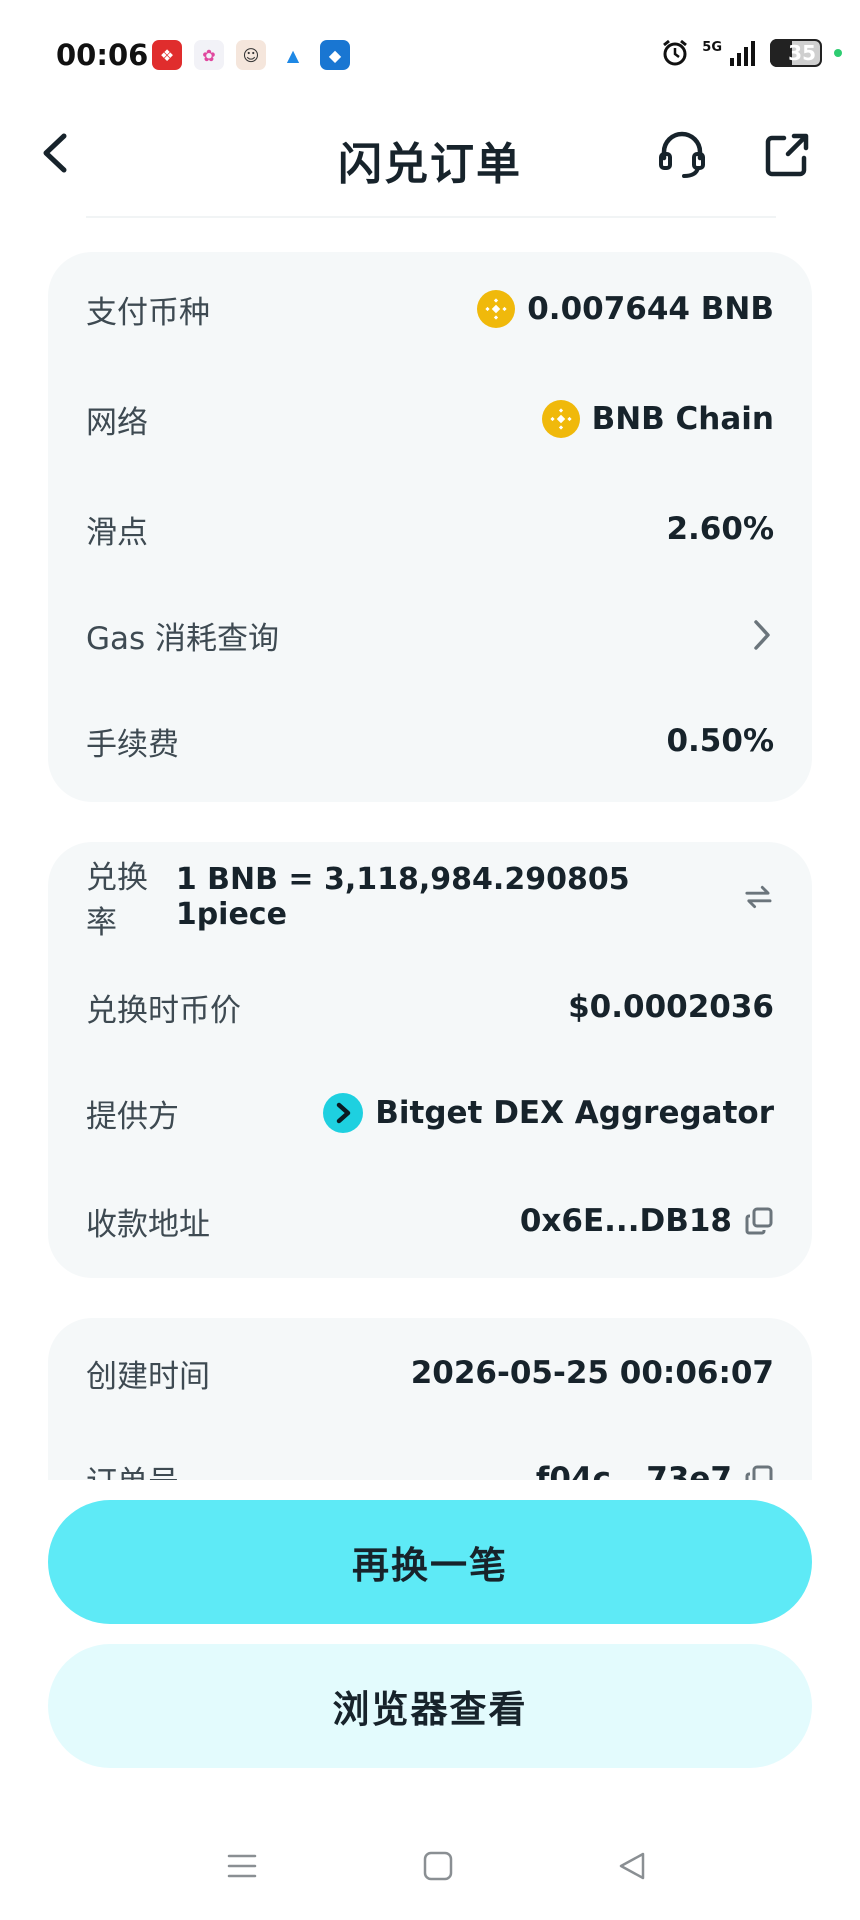  Describe the element at coordinates (560, 419) in the screenshot. I see `bnb-chain-icon` at that location.